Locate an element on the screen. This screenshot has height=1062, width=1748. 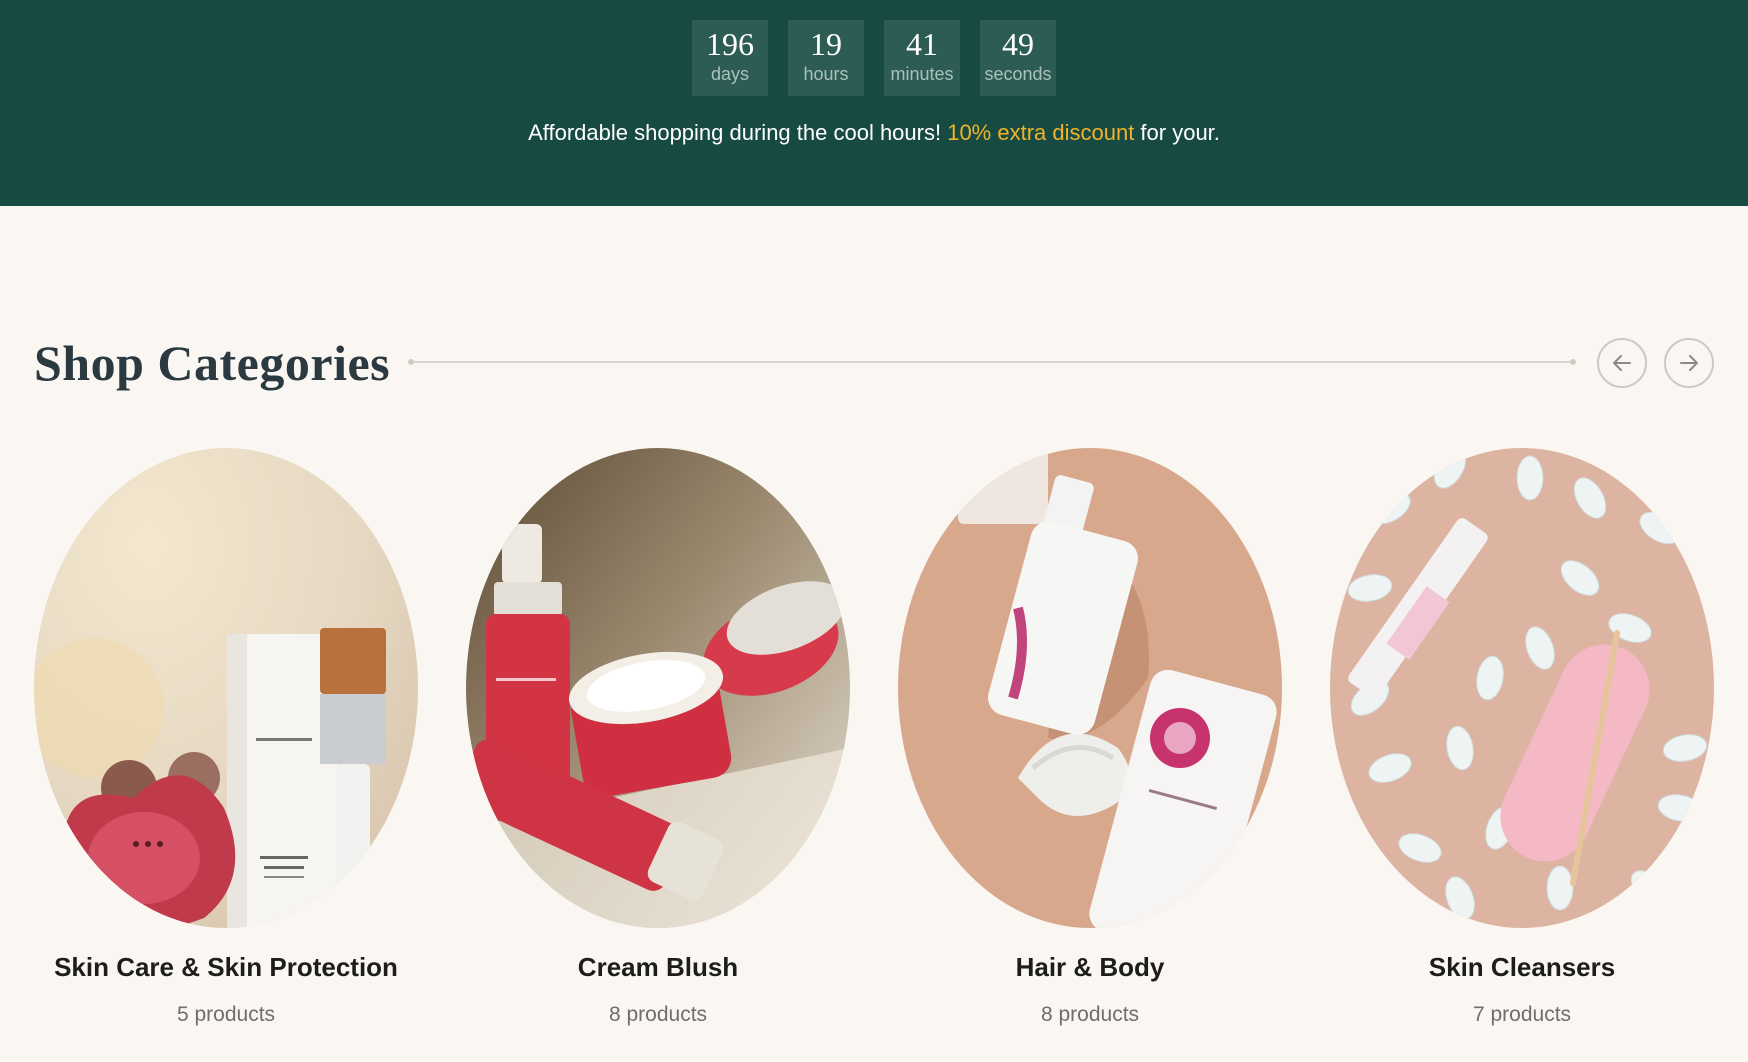
countdown-minutes-value: 41 is located at coordinates (922, 44).